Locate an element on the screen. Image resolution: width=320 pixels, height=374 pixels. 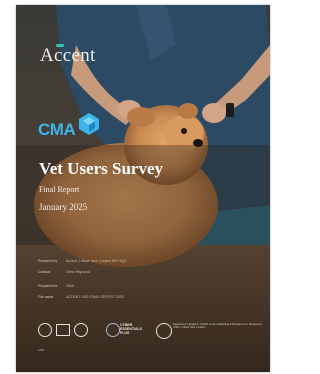
cyber-essentials-label: CYBER ESSENTIALS PLUS is located at coordinates (131, 329).